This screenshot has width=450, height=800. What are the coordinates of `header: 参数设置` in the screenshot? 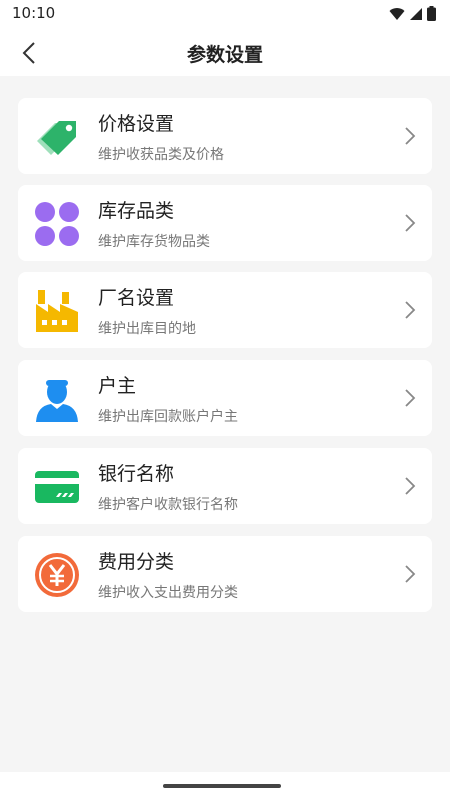 It's located at (225, 52).